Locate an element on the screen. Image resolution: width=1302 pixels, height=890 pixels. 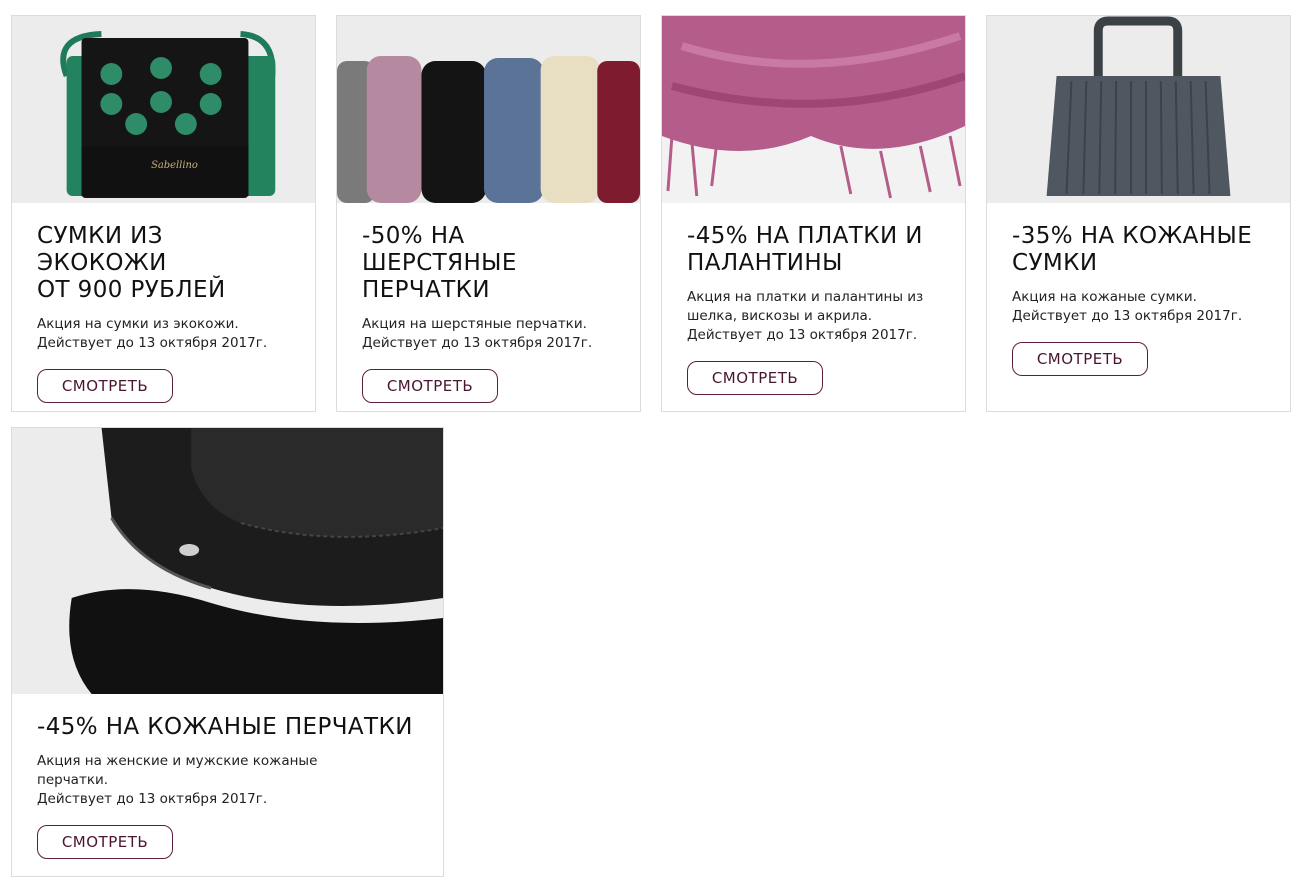
grey-leather-handbag-icon is located at coordinates (1138, 109).